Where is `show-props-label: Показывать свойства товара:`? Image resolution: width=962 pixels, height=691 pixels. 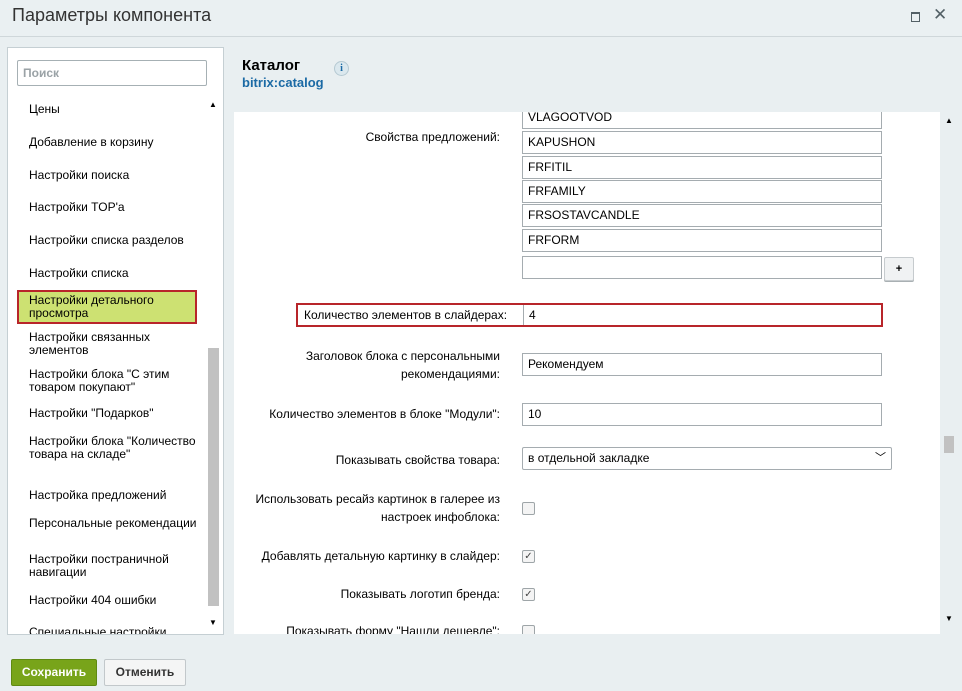 show-props-label: Показывать свойства товара: is located at coordinates (417, 460).